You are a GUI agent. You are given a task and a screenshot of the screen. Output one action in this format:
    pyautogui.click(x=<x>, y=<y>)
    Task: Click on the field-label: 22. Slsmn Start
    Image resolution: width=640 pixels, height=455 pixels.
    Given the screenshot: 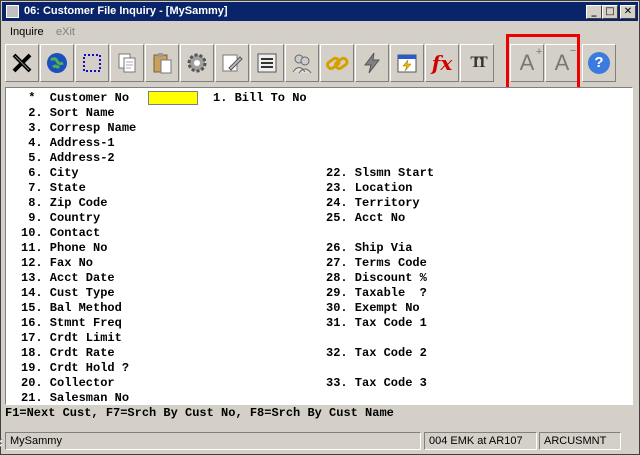 What is the action you would take?
    pyautogui.click(x=380, y=173)
    